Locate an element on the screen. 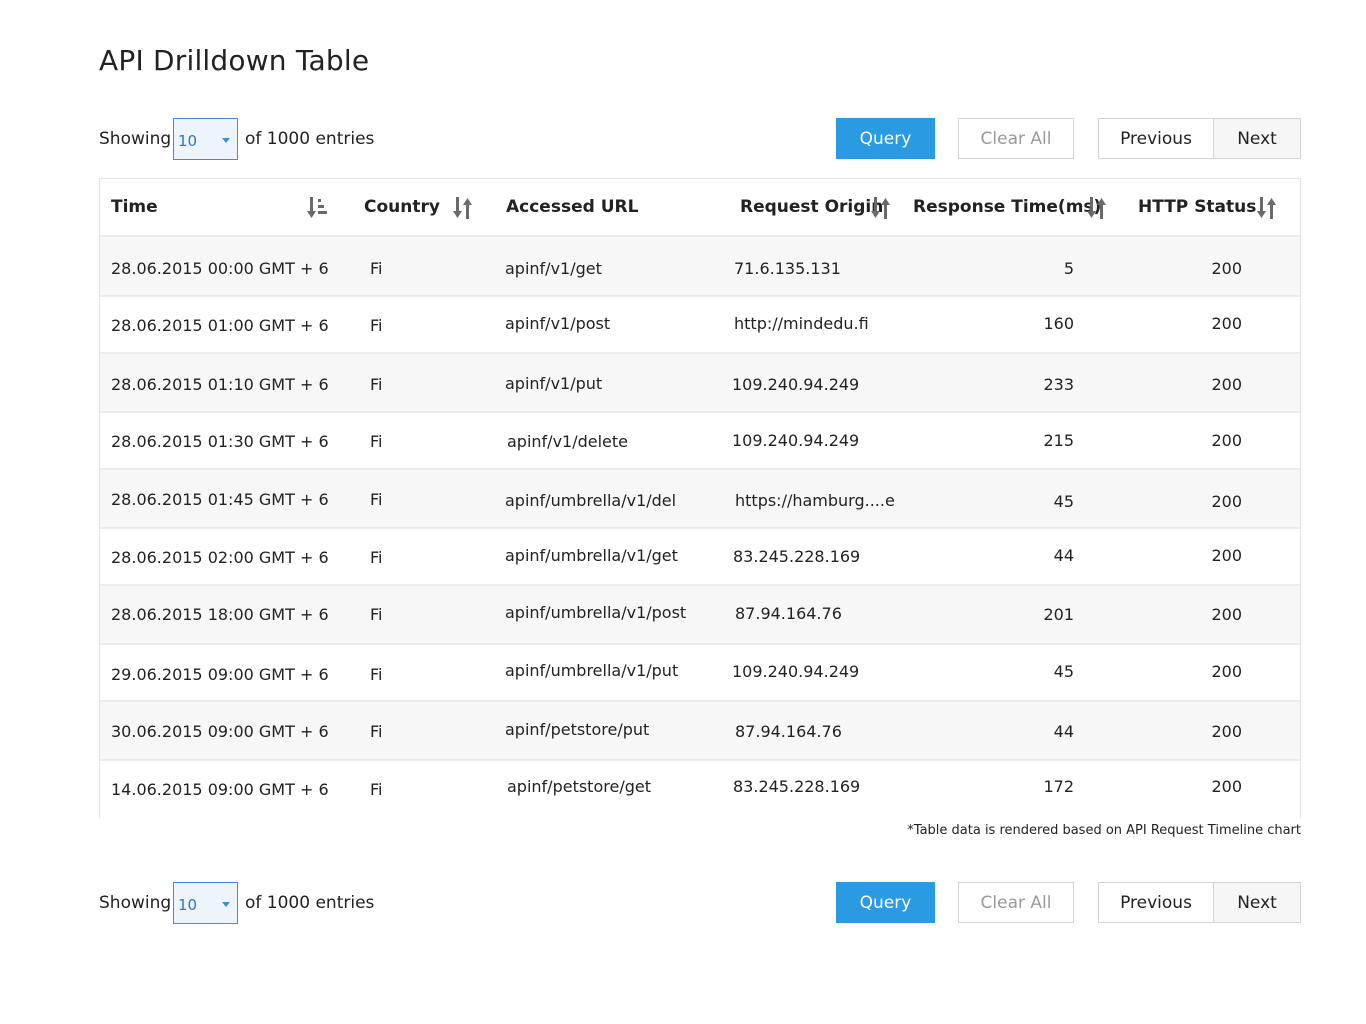 The image size is (1366, 1024). cell-url: apinf/umbrella/v1/put is located at coordinates (592, 670).